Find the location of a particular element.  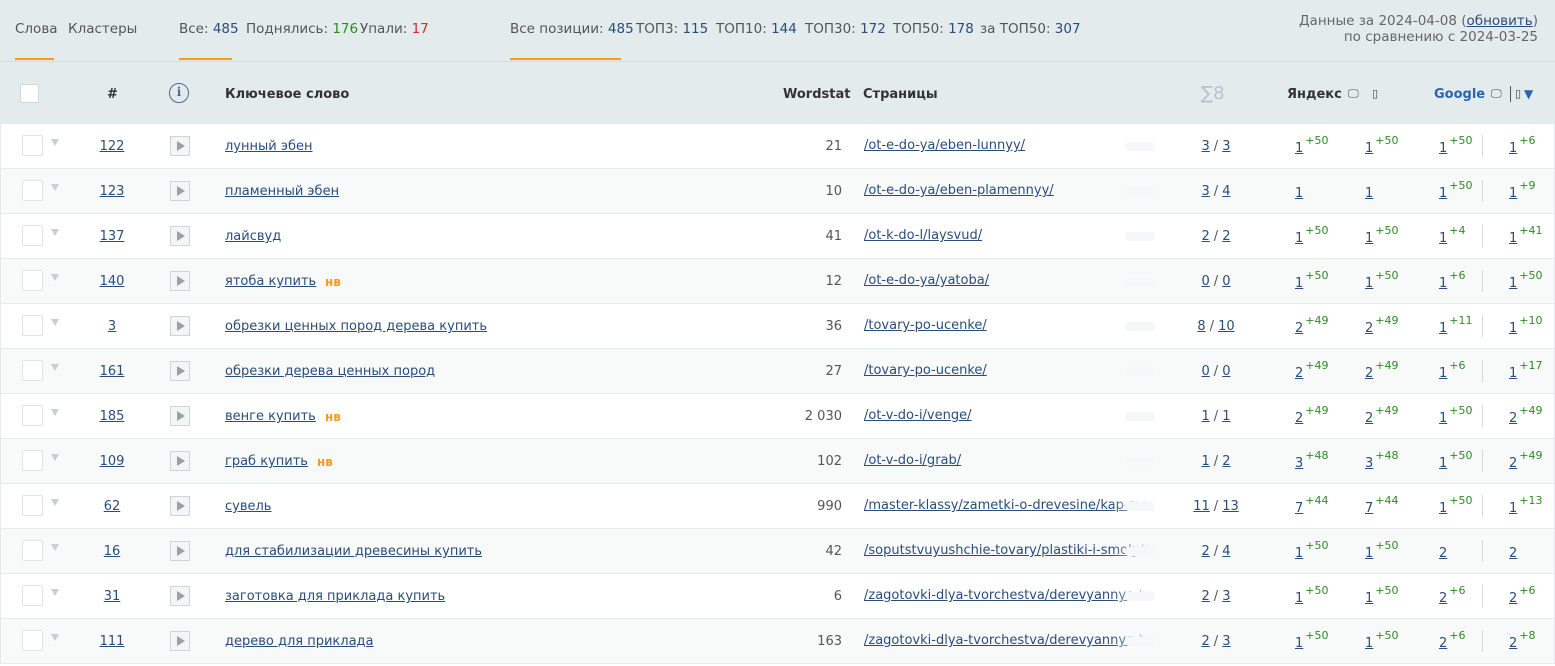

keyword-link: граб купить is located at coordinates (266, 461).